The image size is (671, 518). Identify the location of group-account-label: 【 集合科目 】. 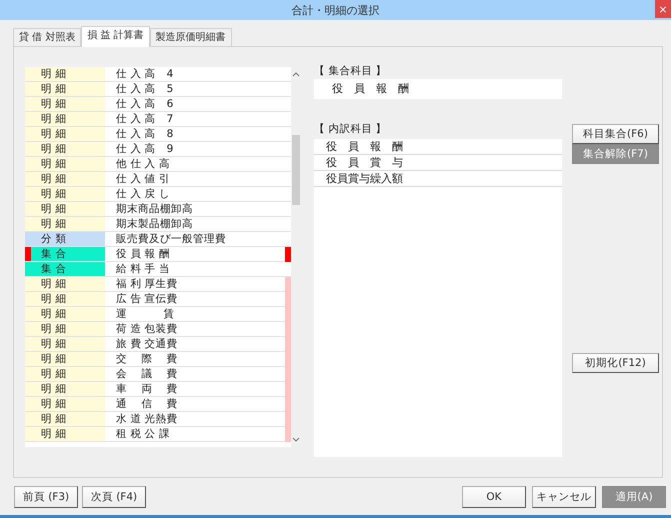
(351, 71).